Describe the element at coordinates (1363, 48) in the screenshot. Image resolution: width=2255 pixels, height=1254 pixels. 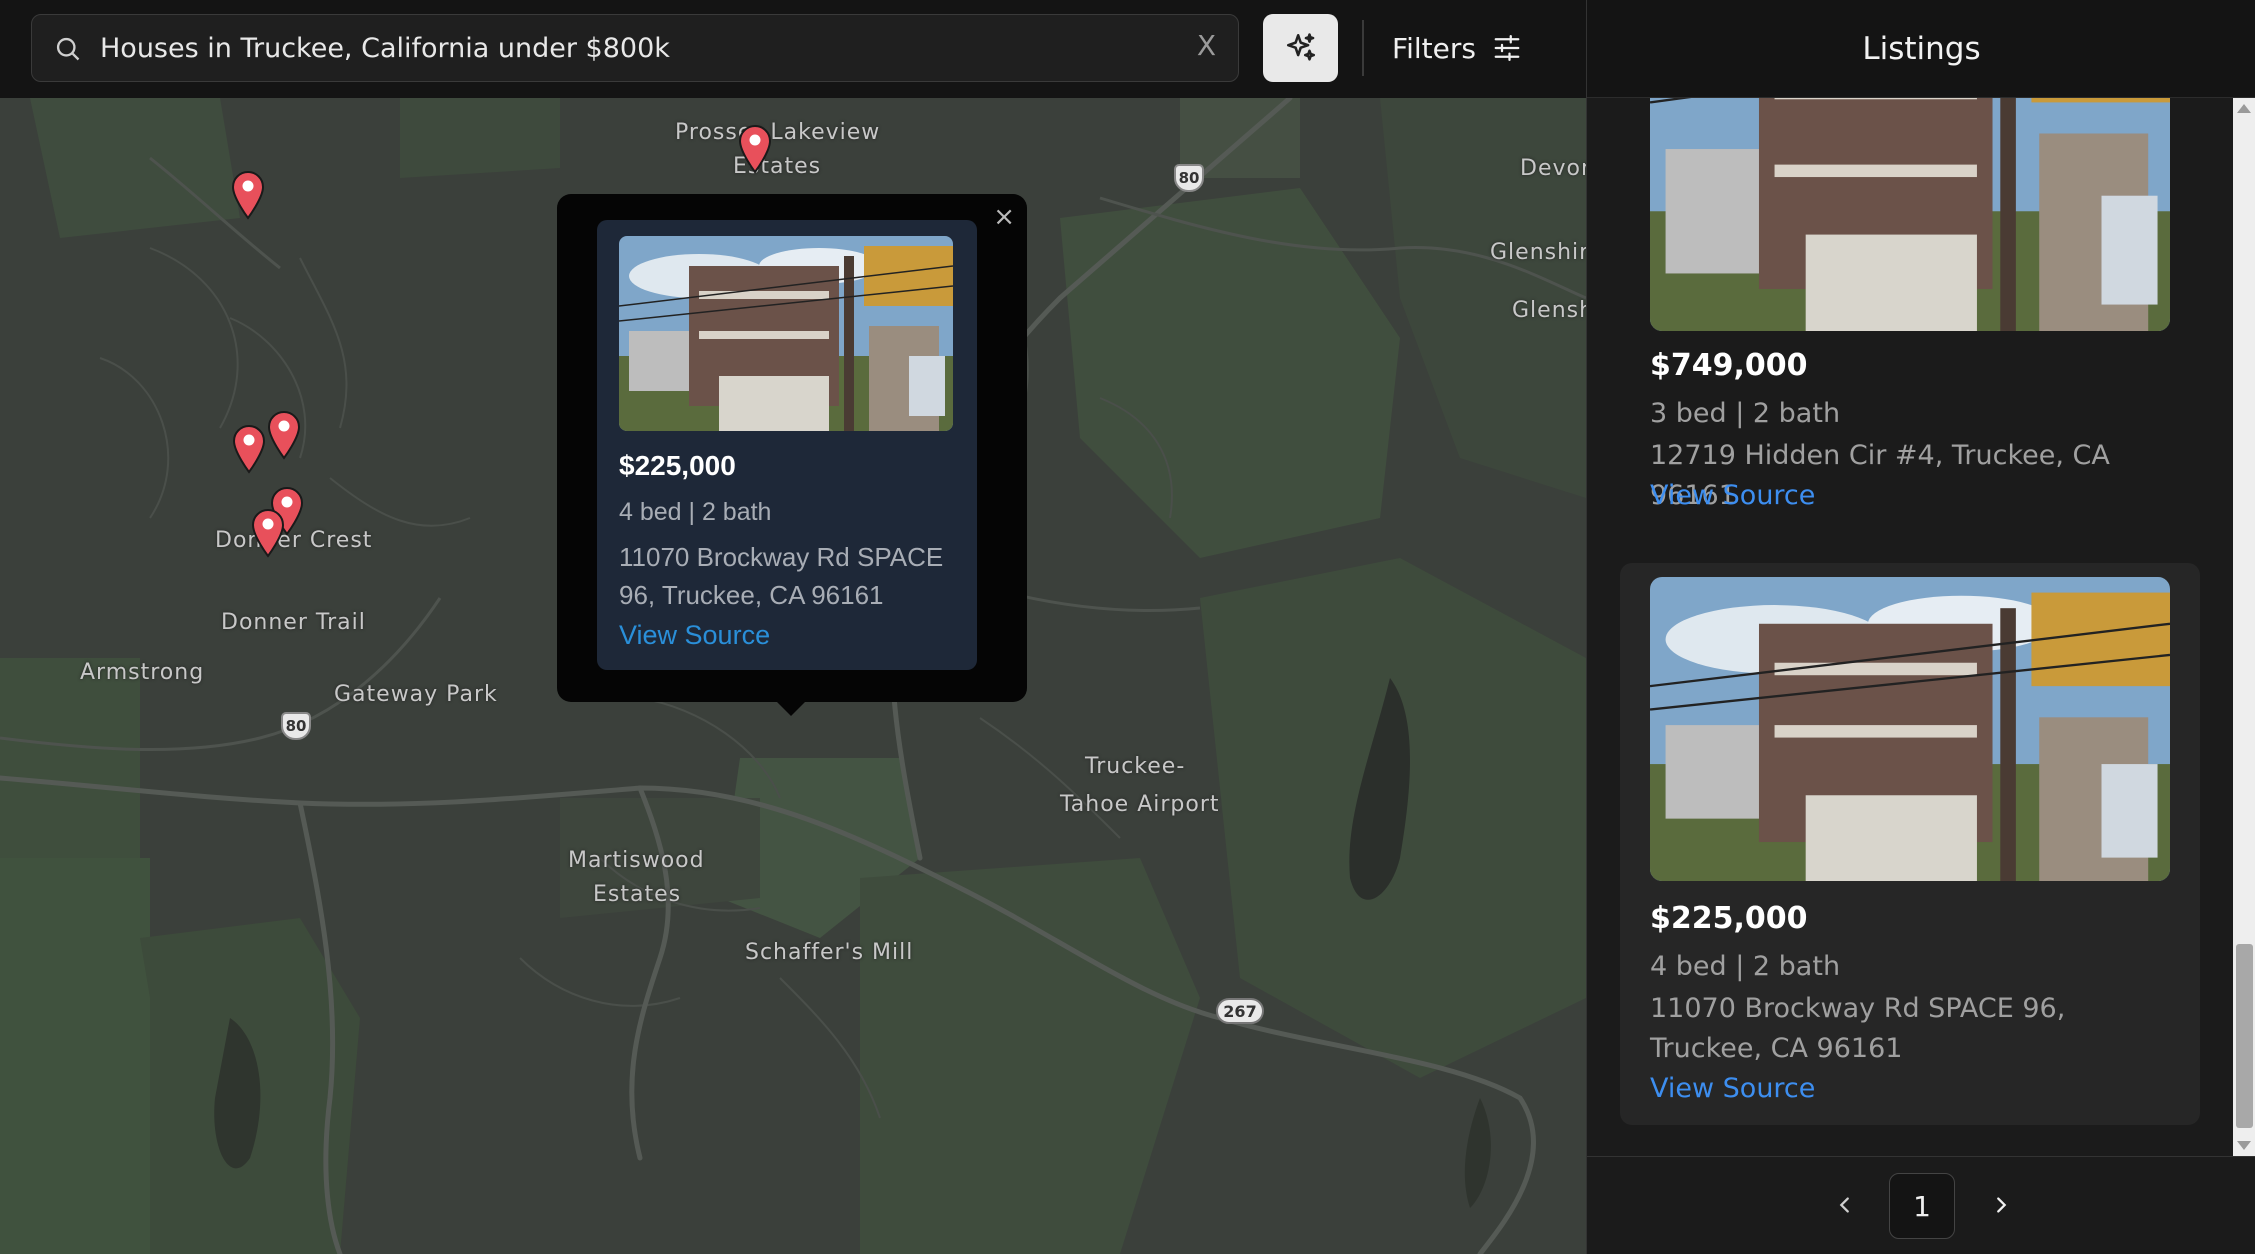
I see `toolbar-divider` at that location.